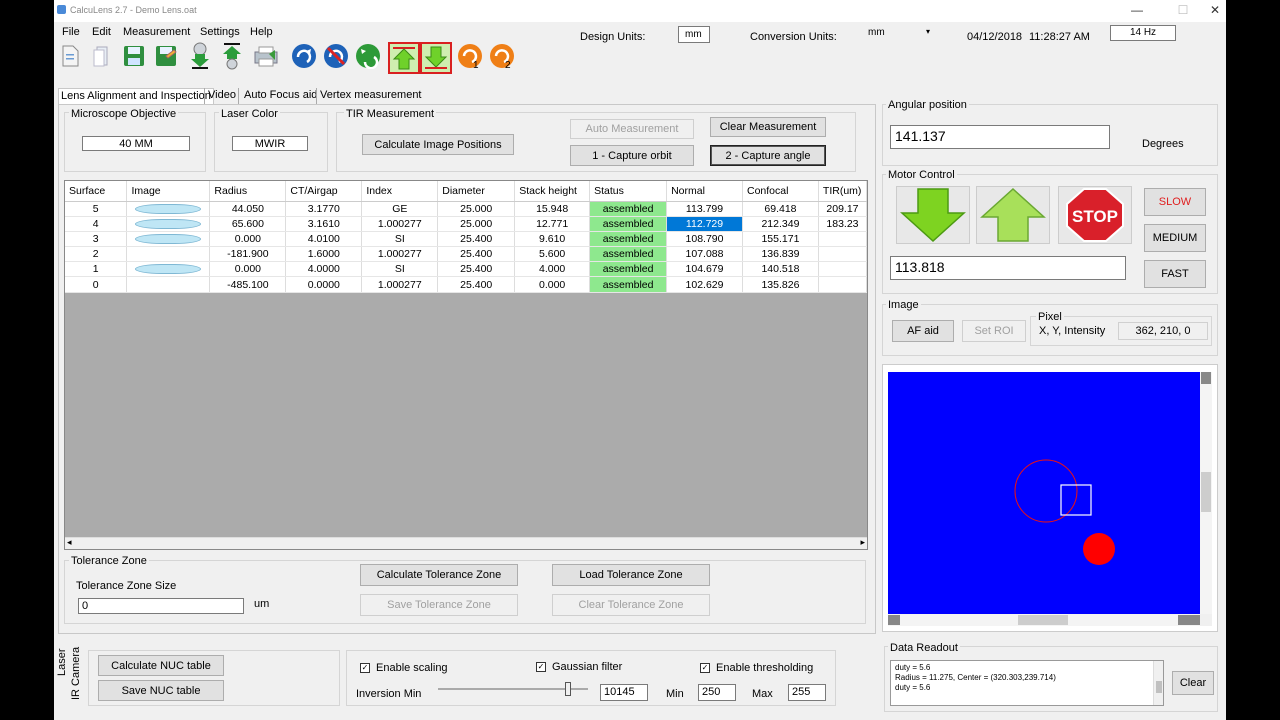 This screenshot has width=1280, height=720. Describe the element at coordinates (248, 284) in the screenshot. I see `cell-radius: -485.100` at that location.